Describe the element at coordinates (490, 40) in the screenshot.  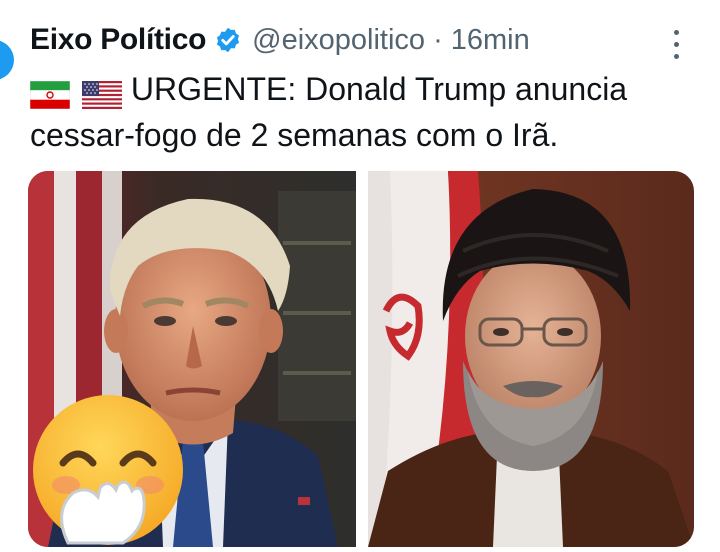
I see `post-timestamp: 16min` at that location.